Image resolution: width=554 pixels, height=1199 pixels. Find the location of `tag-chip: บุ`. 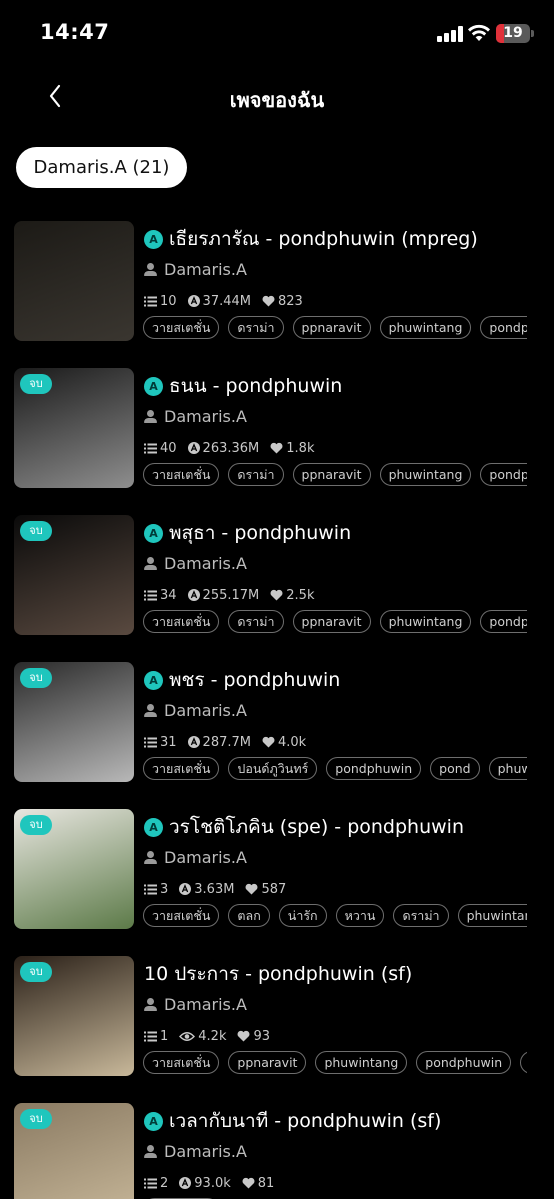

tag-chip: บุ is located at coordinates (523, 1062).